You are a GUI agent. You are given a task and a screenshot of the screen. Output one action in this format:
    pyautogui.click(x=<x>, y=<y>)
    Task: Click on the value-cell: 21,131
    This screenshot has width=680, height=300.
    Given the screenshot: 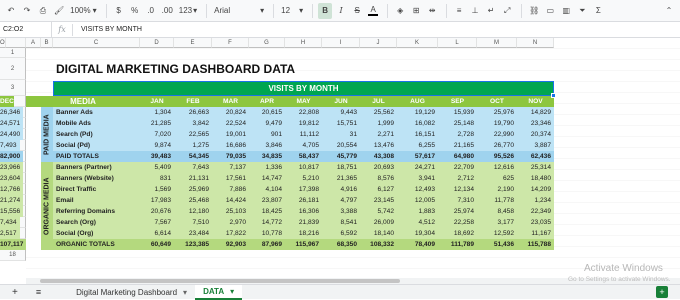 What is the action you would take?
    pyautogui.click(x=193, y=178)
    